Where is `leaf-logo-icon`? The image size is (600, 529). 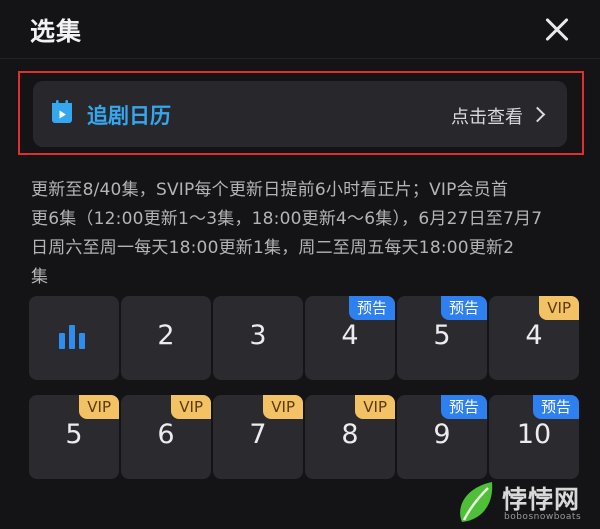
leaf-logo-icon is located at coordinates (476, 502).